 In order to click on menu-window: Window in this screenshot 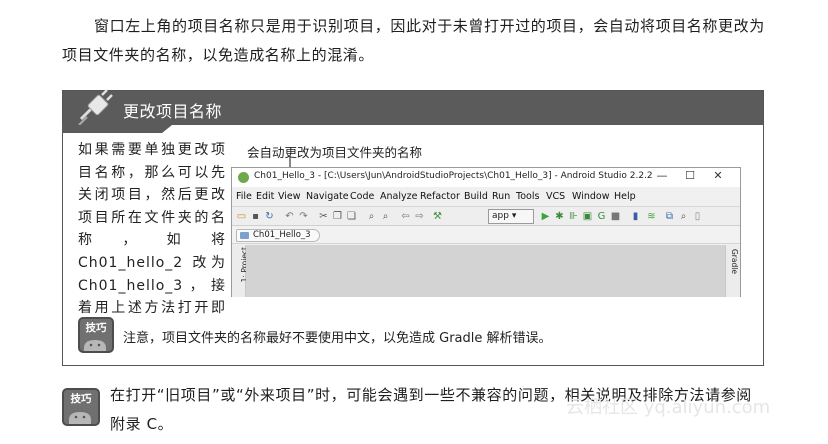, I will do `click(590, 196)`.